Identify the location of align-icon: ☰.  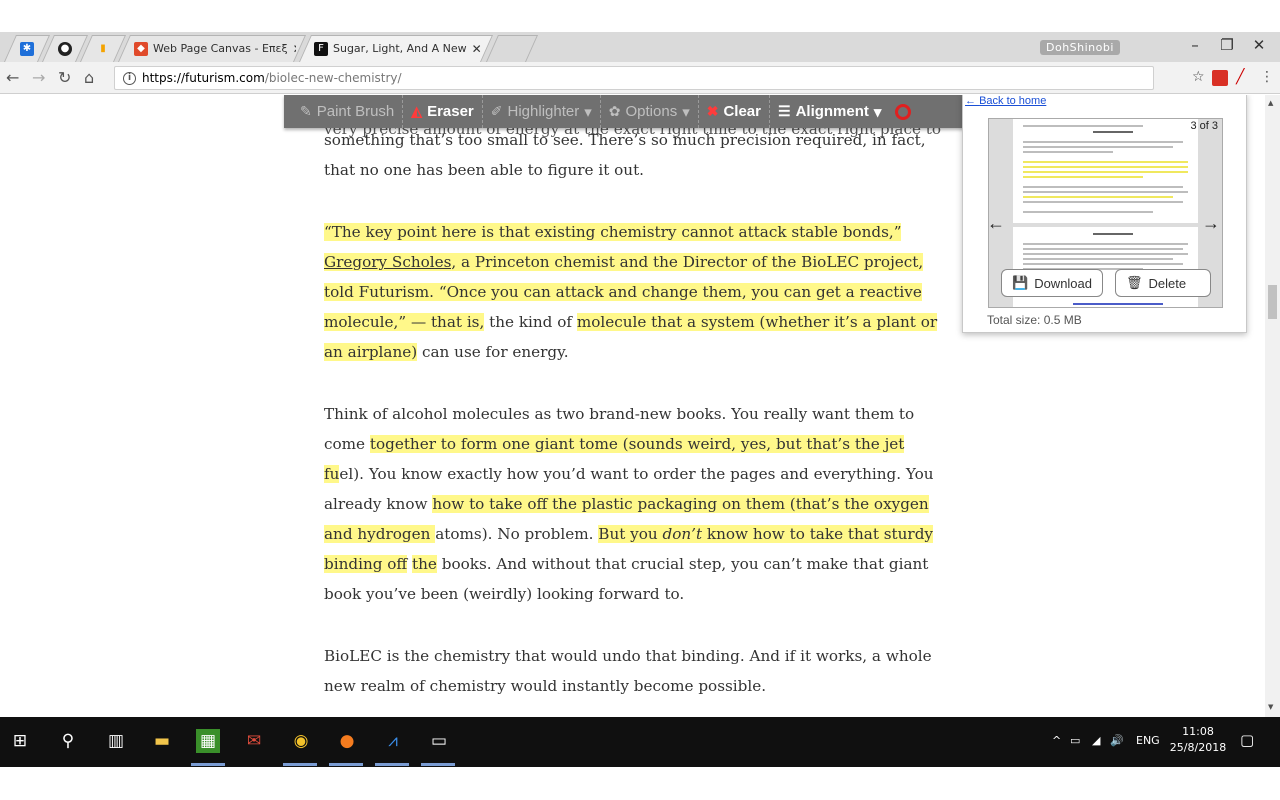
(784, 111).